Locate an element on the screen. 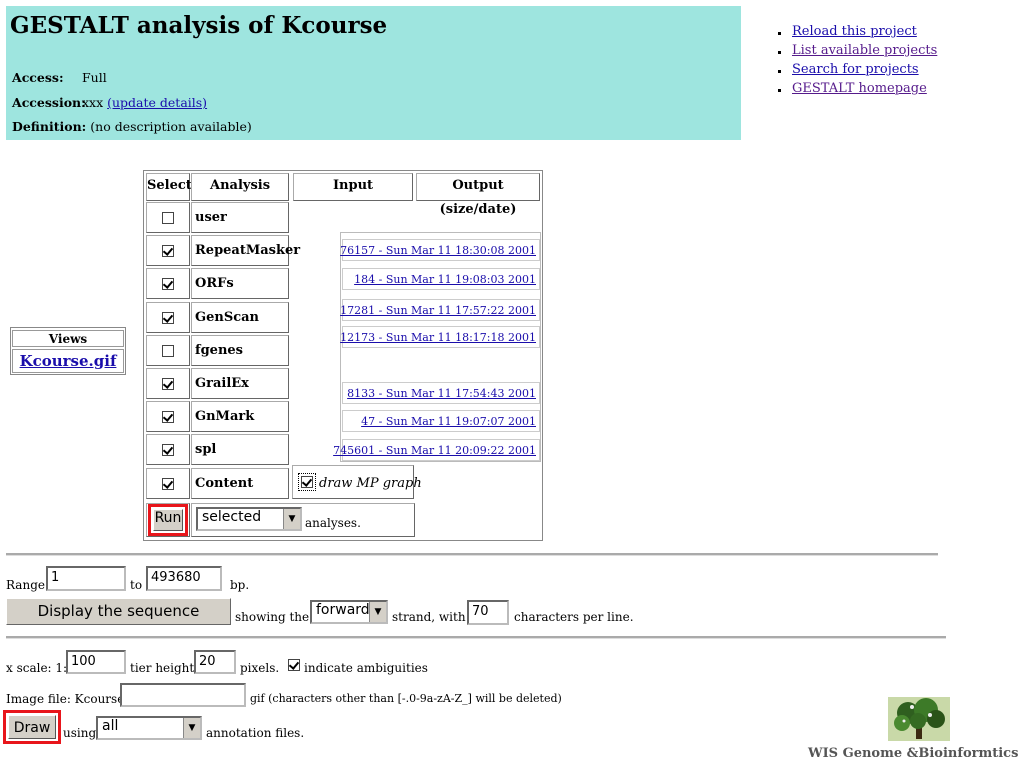 The width and height of the screenshot is (1024, 768). analyses-suffix: analyses. is located at coordinates (333, 523).